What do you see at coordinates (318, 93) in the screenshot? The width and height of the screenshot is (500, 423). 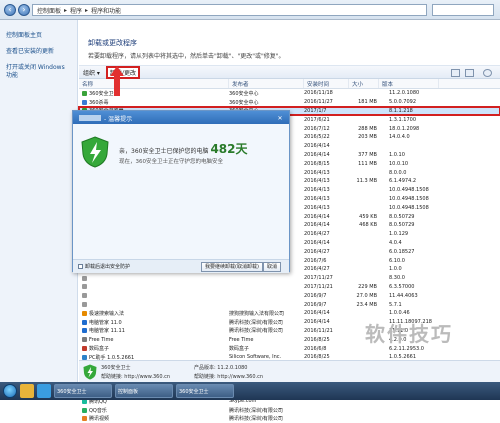 I see `program-date: 2016/11/18` at bounding box center [318, 93].